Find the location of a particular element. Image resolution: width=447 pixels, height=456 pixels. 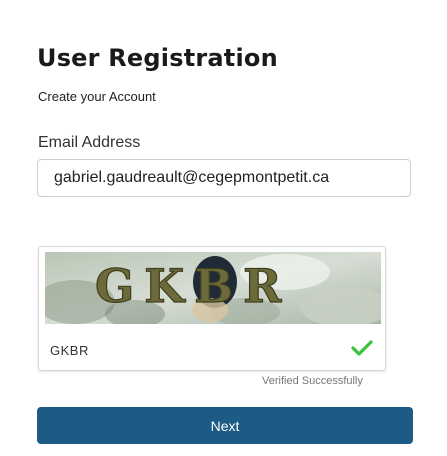

page-title: User Registration is located at coordinates (157, 58).